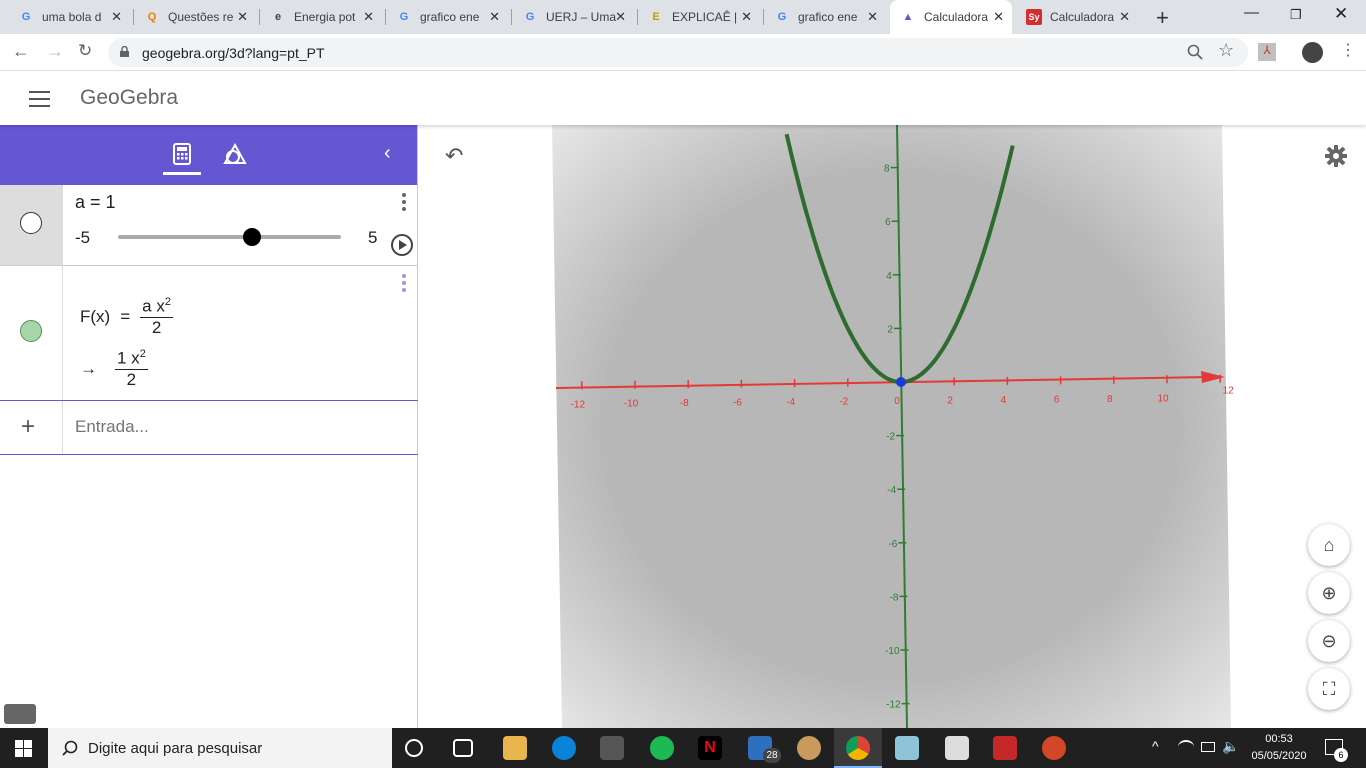  I want to click on browser-tab: ▲ Calculadora ✕, so click(951, 17).